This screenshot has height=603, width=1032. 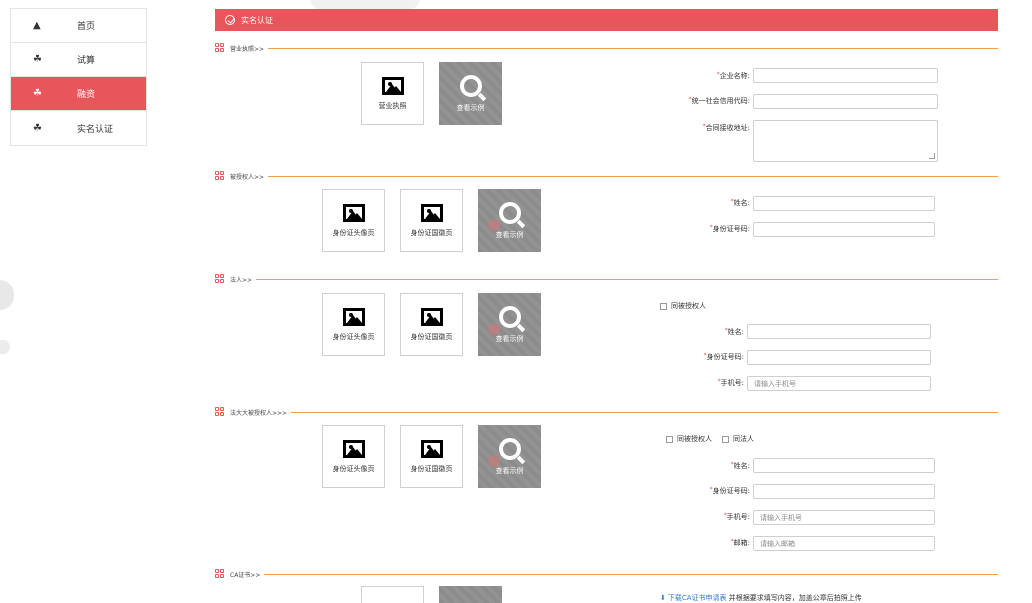 What do you see at coordinates (257, 20) in the screenshot?
I see `page-title: 实名认证` at bounding box center [257, 20].